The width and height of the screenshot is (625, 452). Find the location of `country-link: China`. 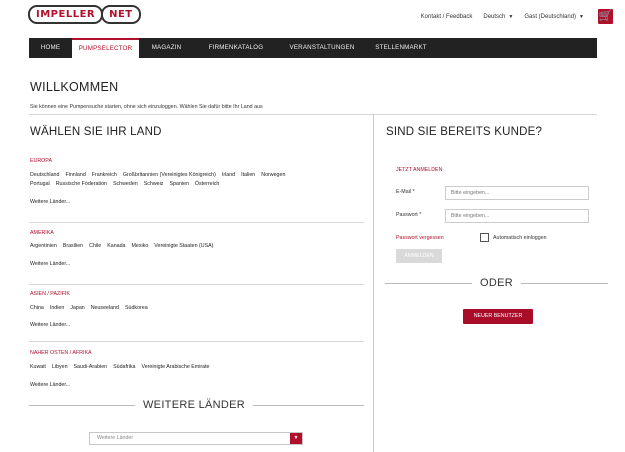

country-link: China is located at coordinates (37, 308).